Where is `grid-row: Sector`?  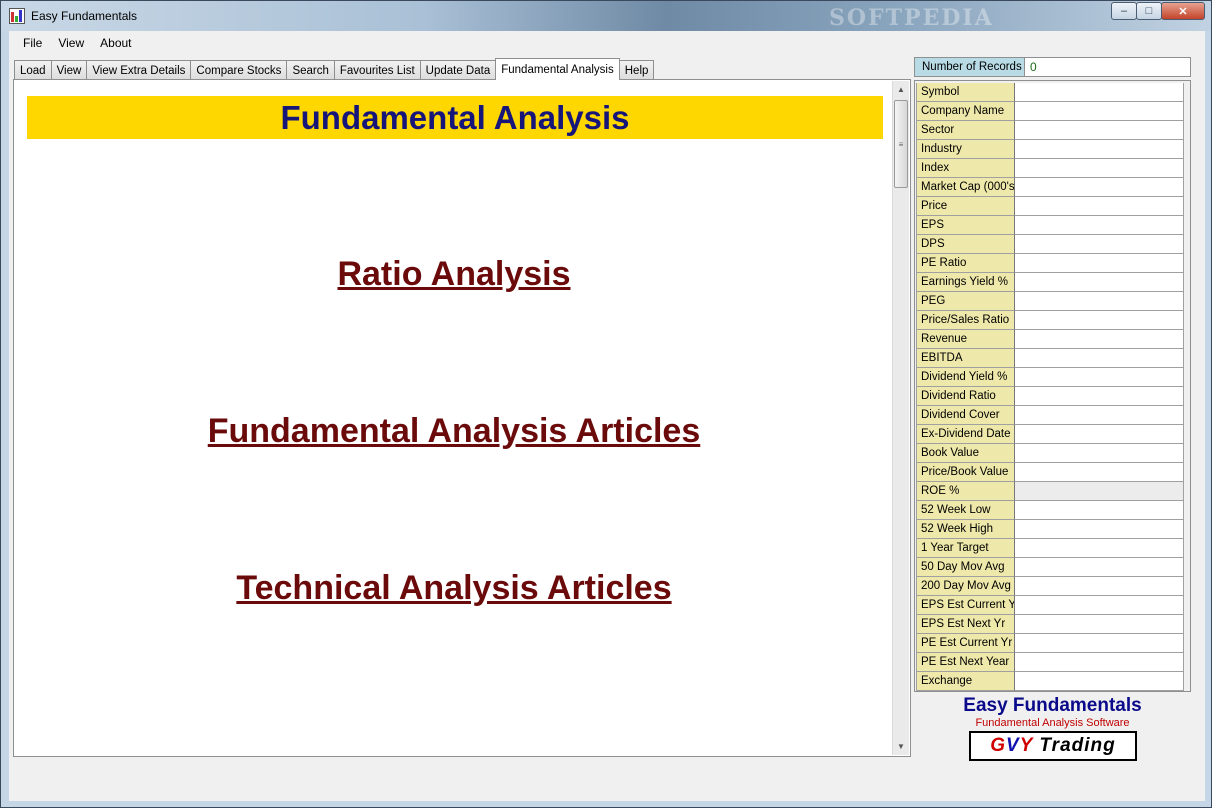 grid-row: Sector is located at coordinates (1053, 130).